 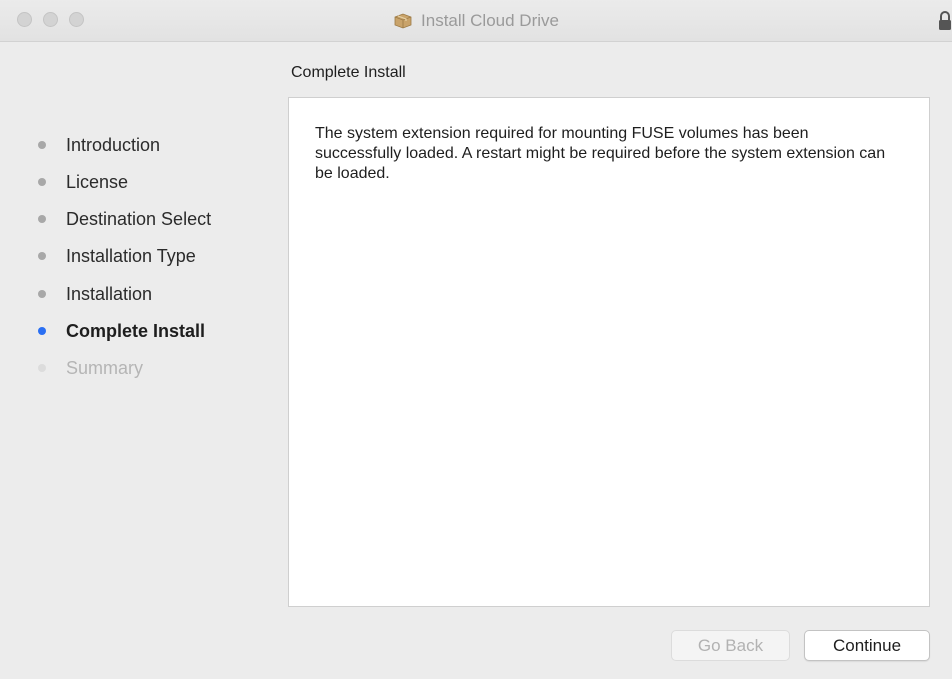 I want to click on step-label: License, so click(x=97, y=181).